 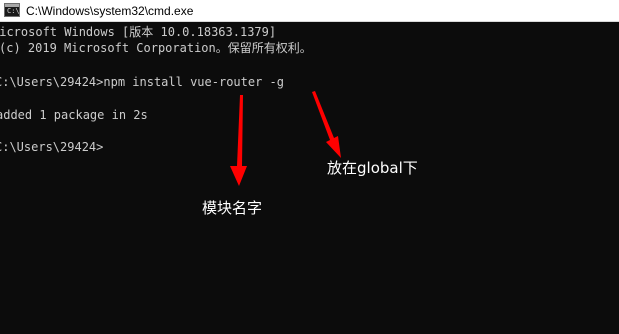 I want to click on console-line-version: Microsoft Windows [版本 10.0.18363.1379], so click(x=138, y=32).